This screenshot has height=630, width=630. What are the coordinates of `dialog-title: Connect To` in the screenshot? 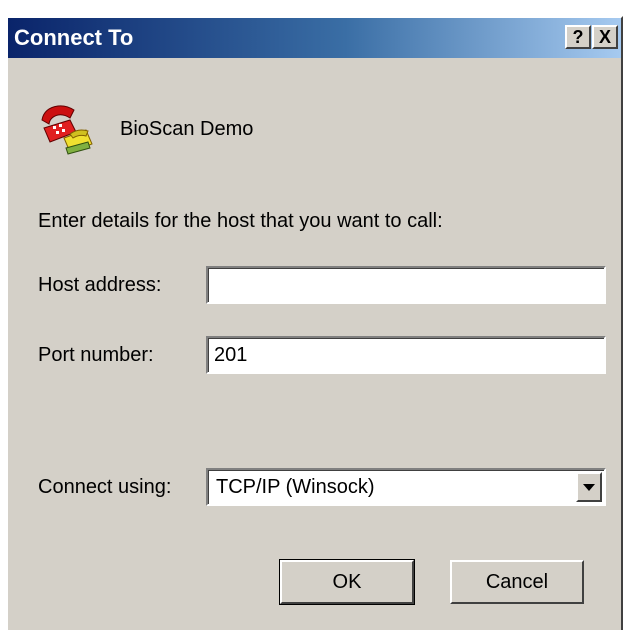 It's located at (74, 37).